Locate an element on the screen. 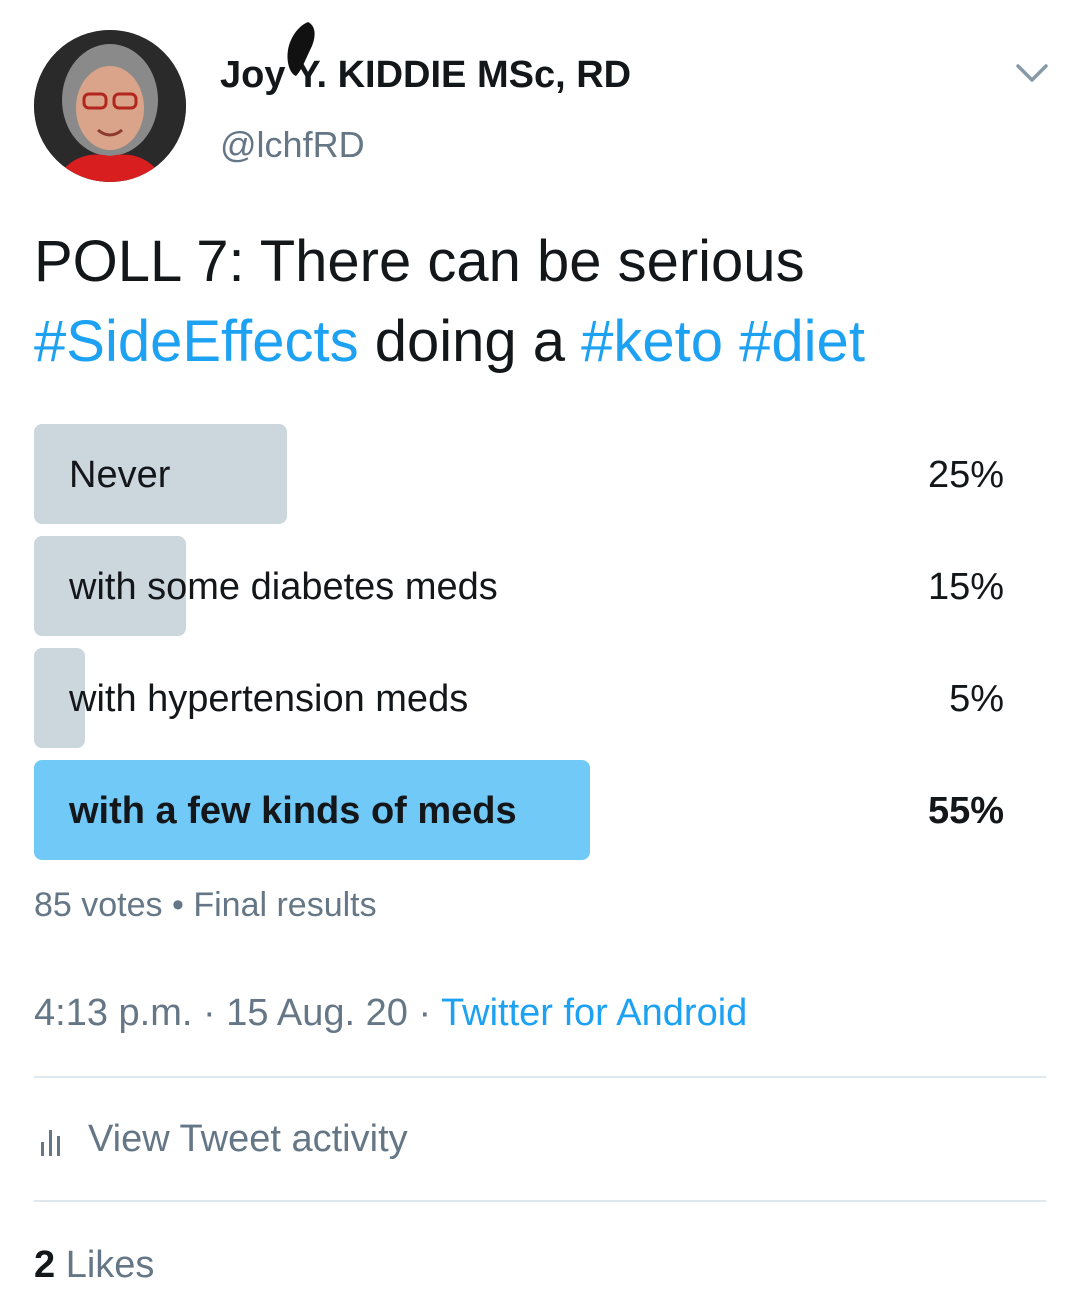 The image size is (1080, 1312). bar-chart-icon is located at coordinates (50, 1142).